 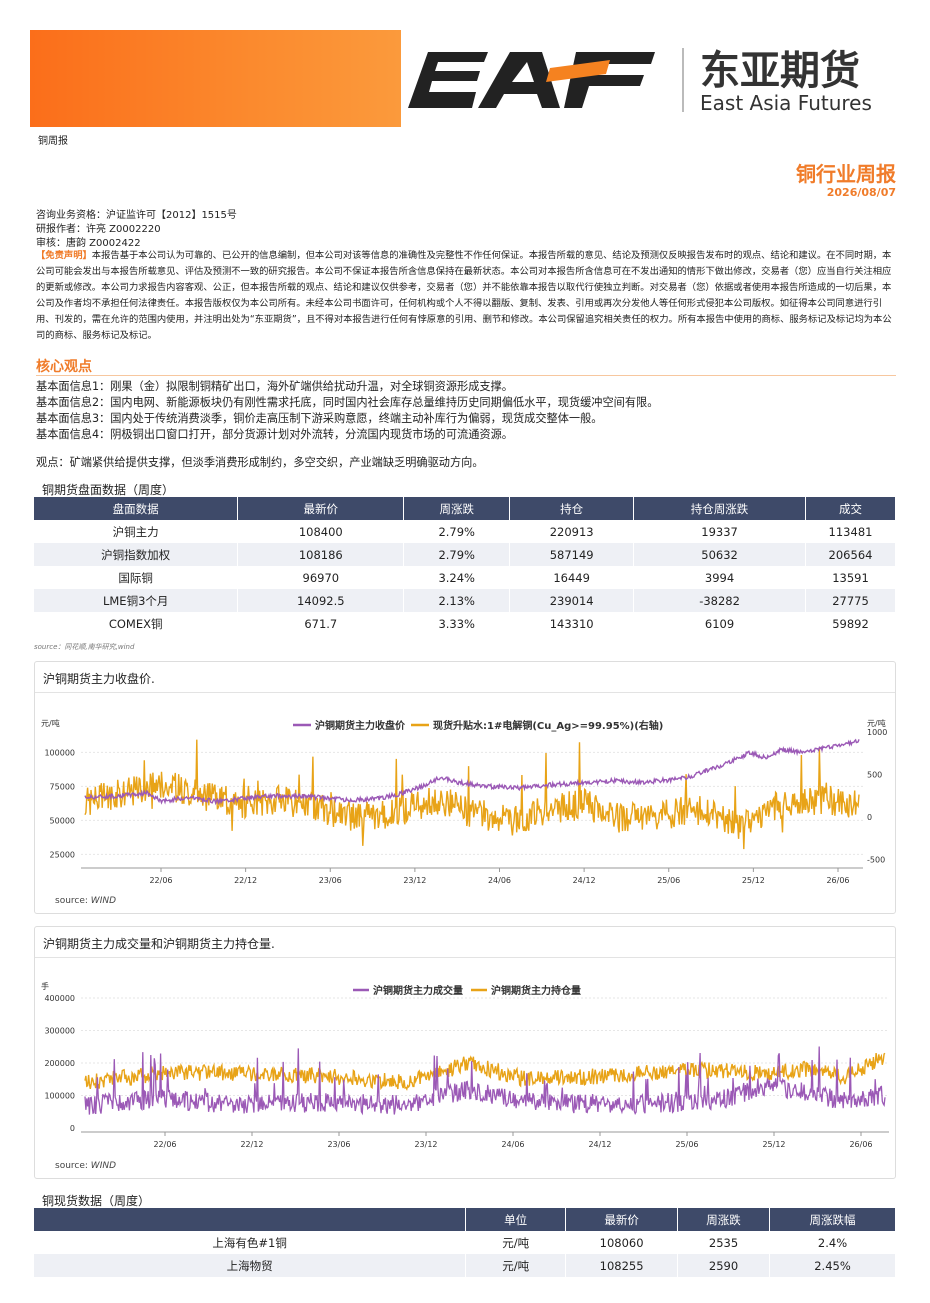 What do you see at coordinates (62, 786) in the screenshot?
I see `left-tick-label: 75000` at bounding box center [62, 786].